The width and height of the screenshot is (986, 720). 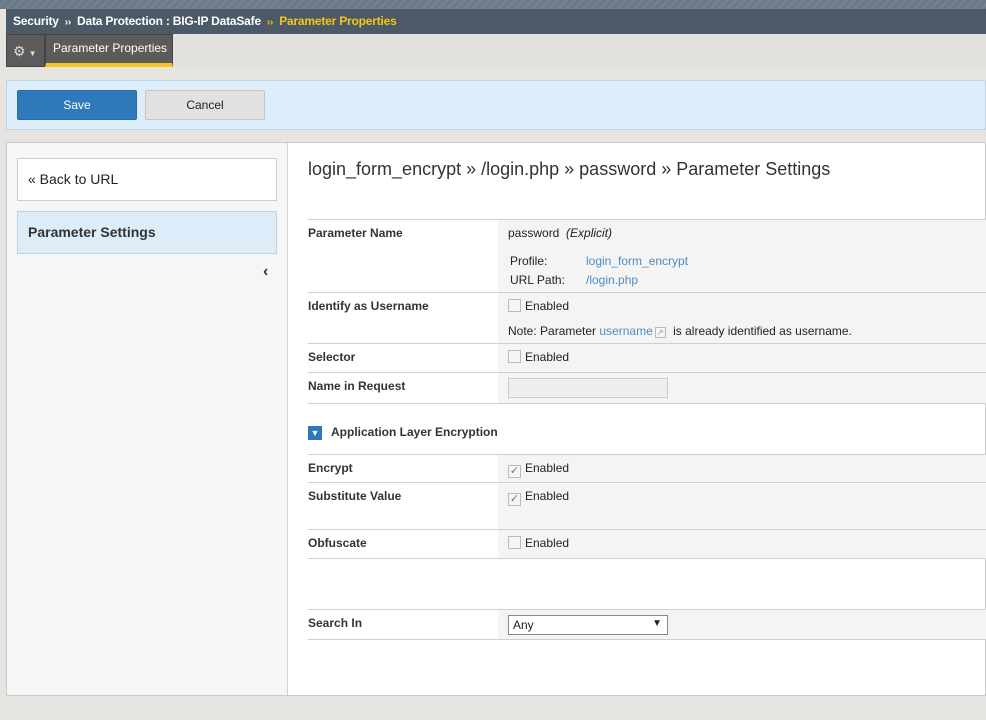 What do you see at coordinates (529, 261) in the screenshot?
I see `profile-label: Profile:` at bounding box center [529, 261].